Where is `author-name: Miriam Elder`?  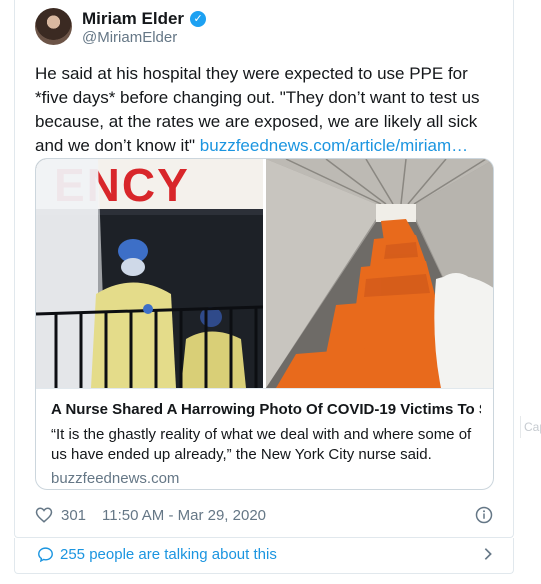 author-name: Miriam Elder is located at coordinates (133, 19).